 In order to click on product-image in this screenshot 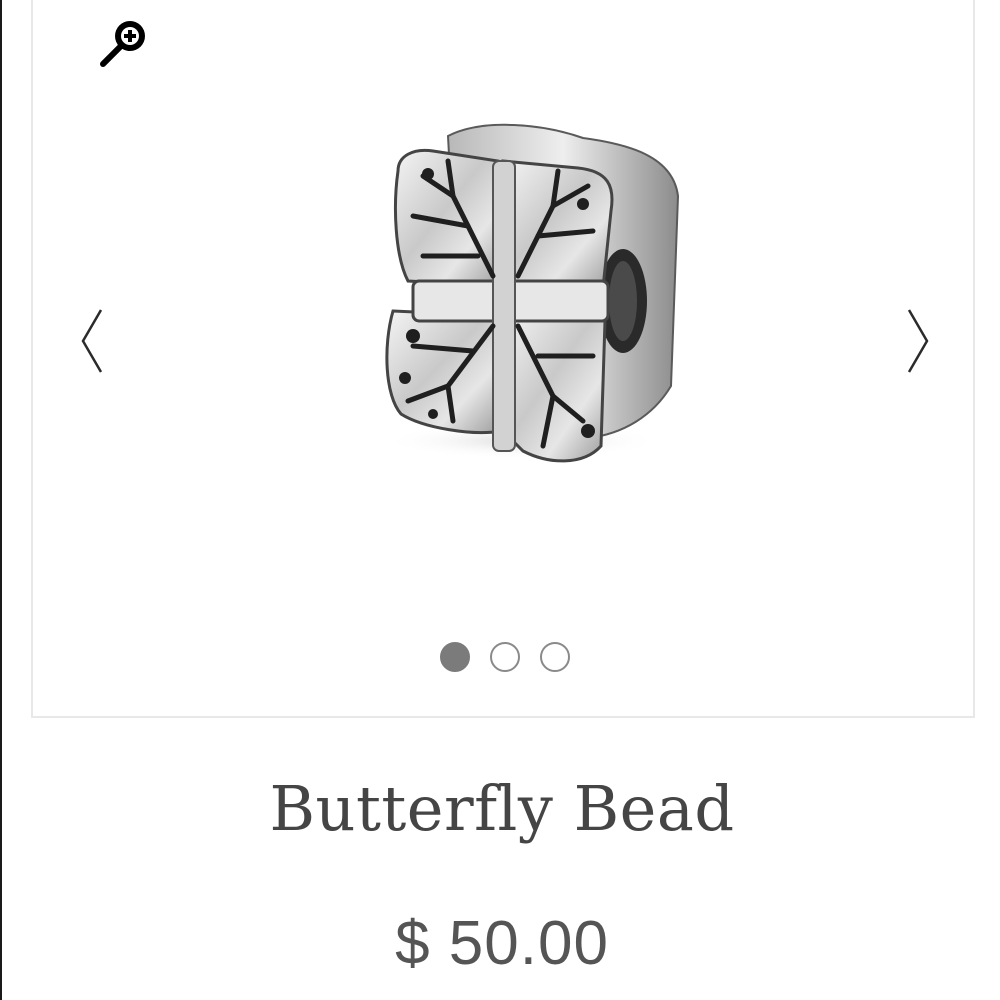, I will do `click(523, 296)`.